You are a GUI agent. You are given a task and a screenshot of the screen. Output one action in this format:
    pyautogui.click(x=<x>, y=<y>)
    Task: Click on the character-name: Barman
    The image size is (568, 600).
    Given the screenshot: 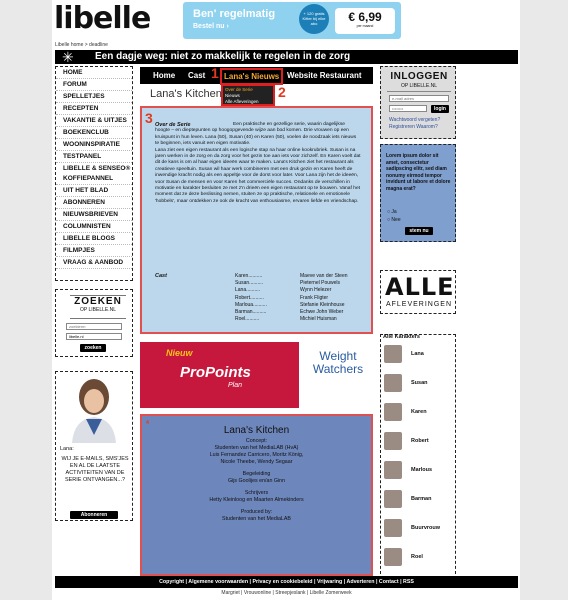 What is the action you would take?
    pyautogui.click(x=421, y=499)
    